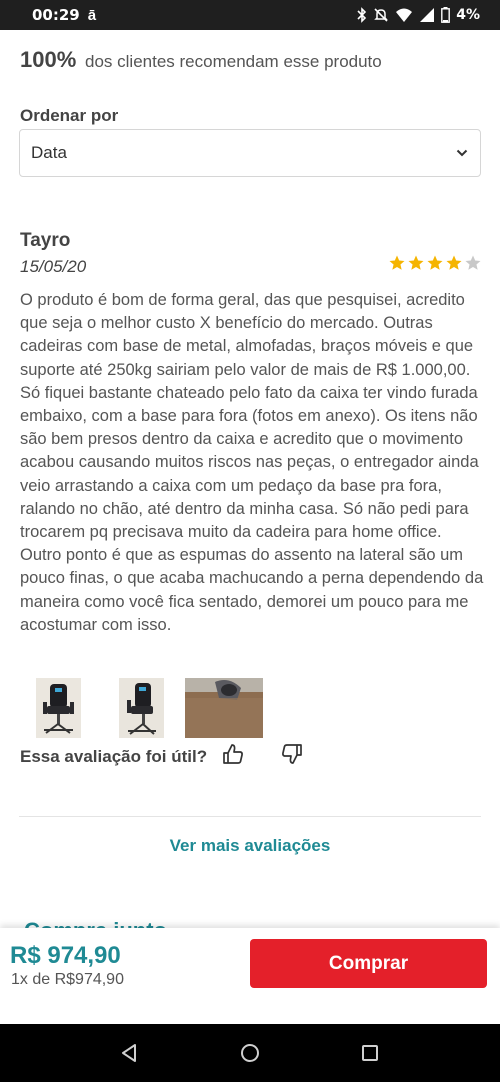 The height and width of the screenshot is (1082, 500). What do you see at coordinates (362, 15) in the screenshot?
I see `bluetooth-icon` at bounding box center [362, 15].